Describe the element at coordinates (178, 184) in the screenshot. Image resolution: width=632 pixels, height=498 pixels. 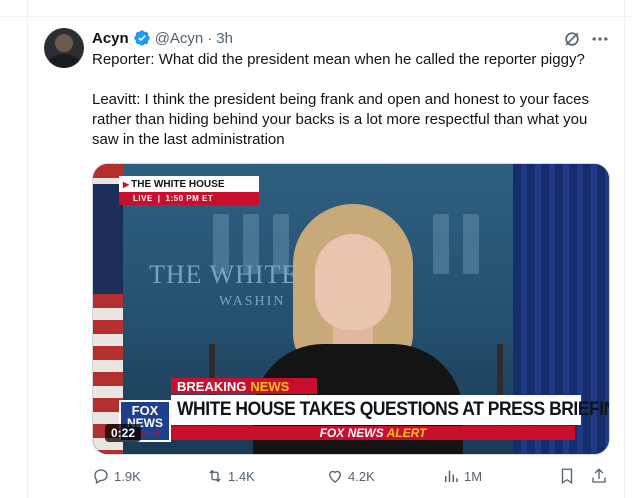
I see `wh-title: THE WHITE HOUSE` at that location.